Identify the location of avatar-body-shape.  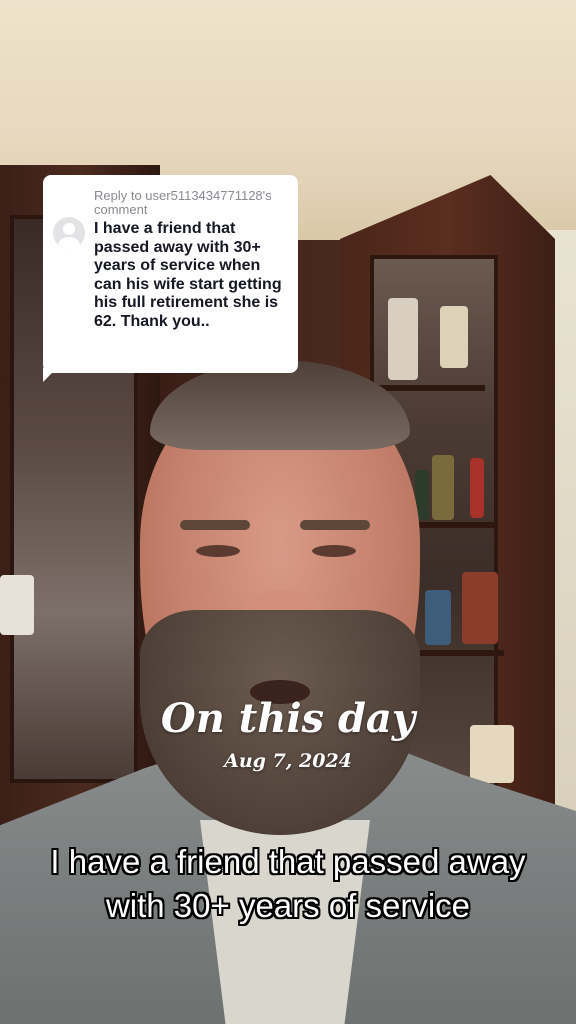
(69, 243).